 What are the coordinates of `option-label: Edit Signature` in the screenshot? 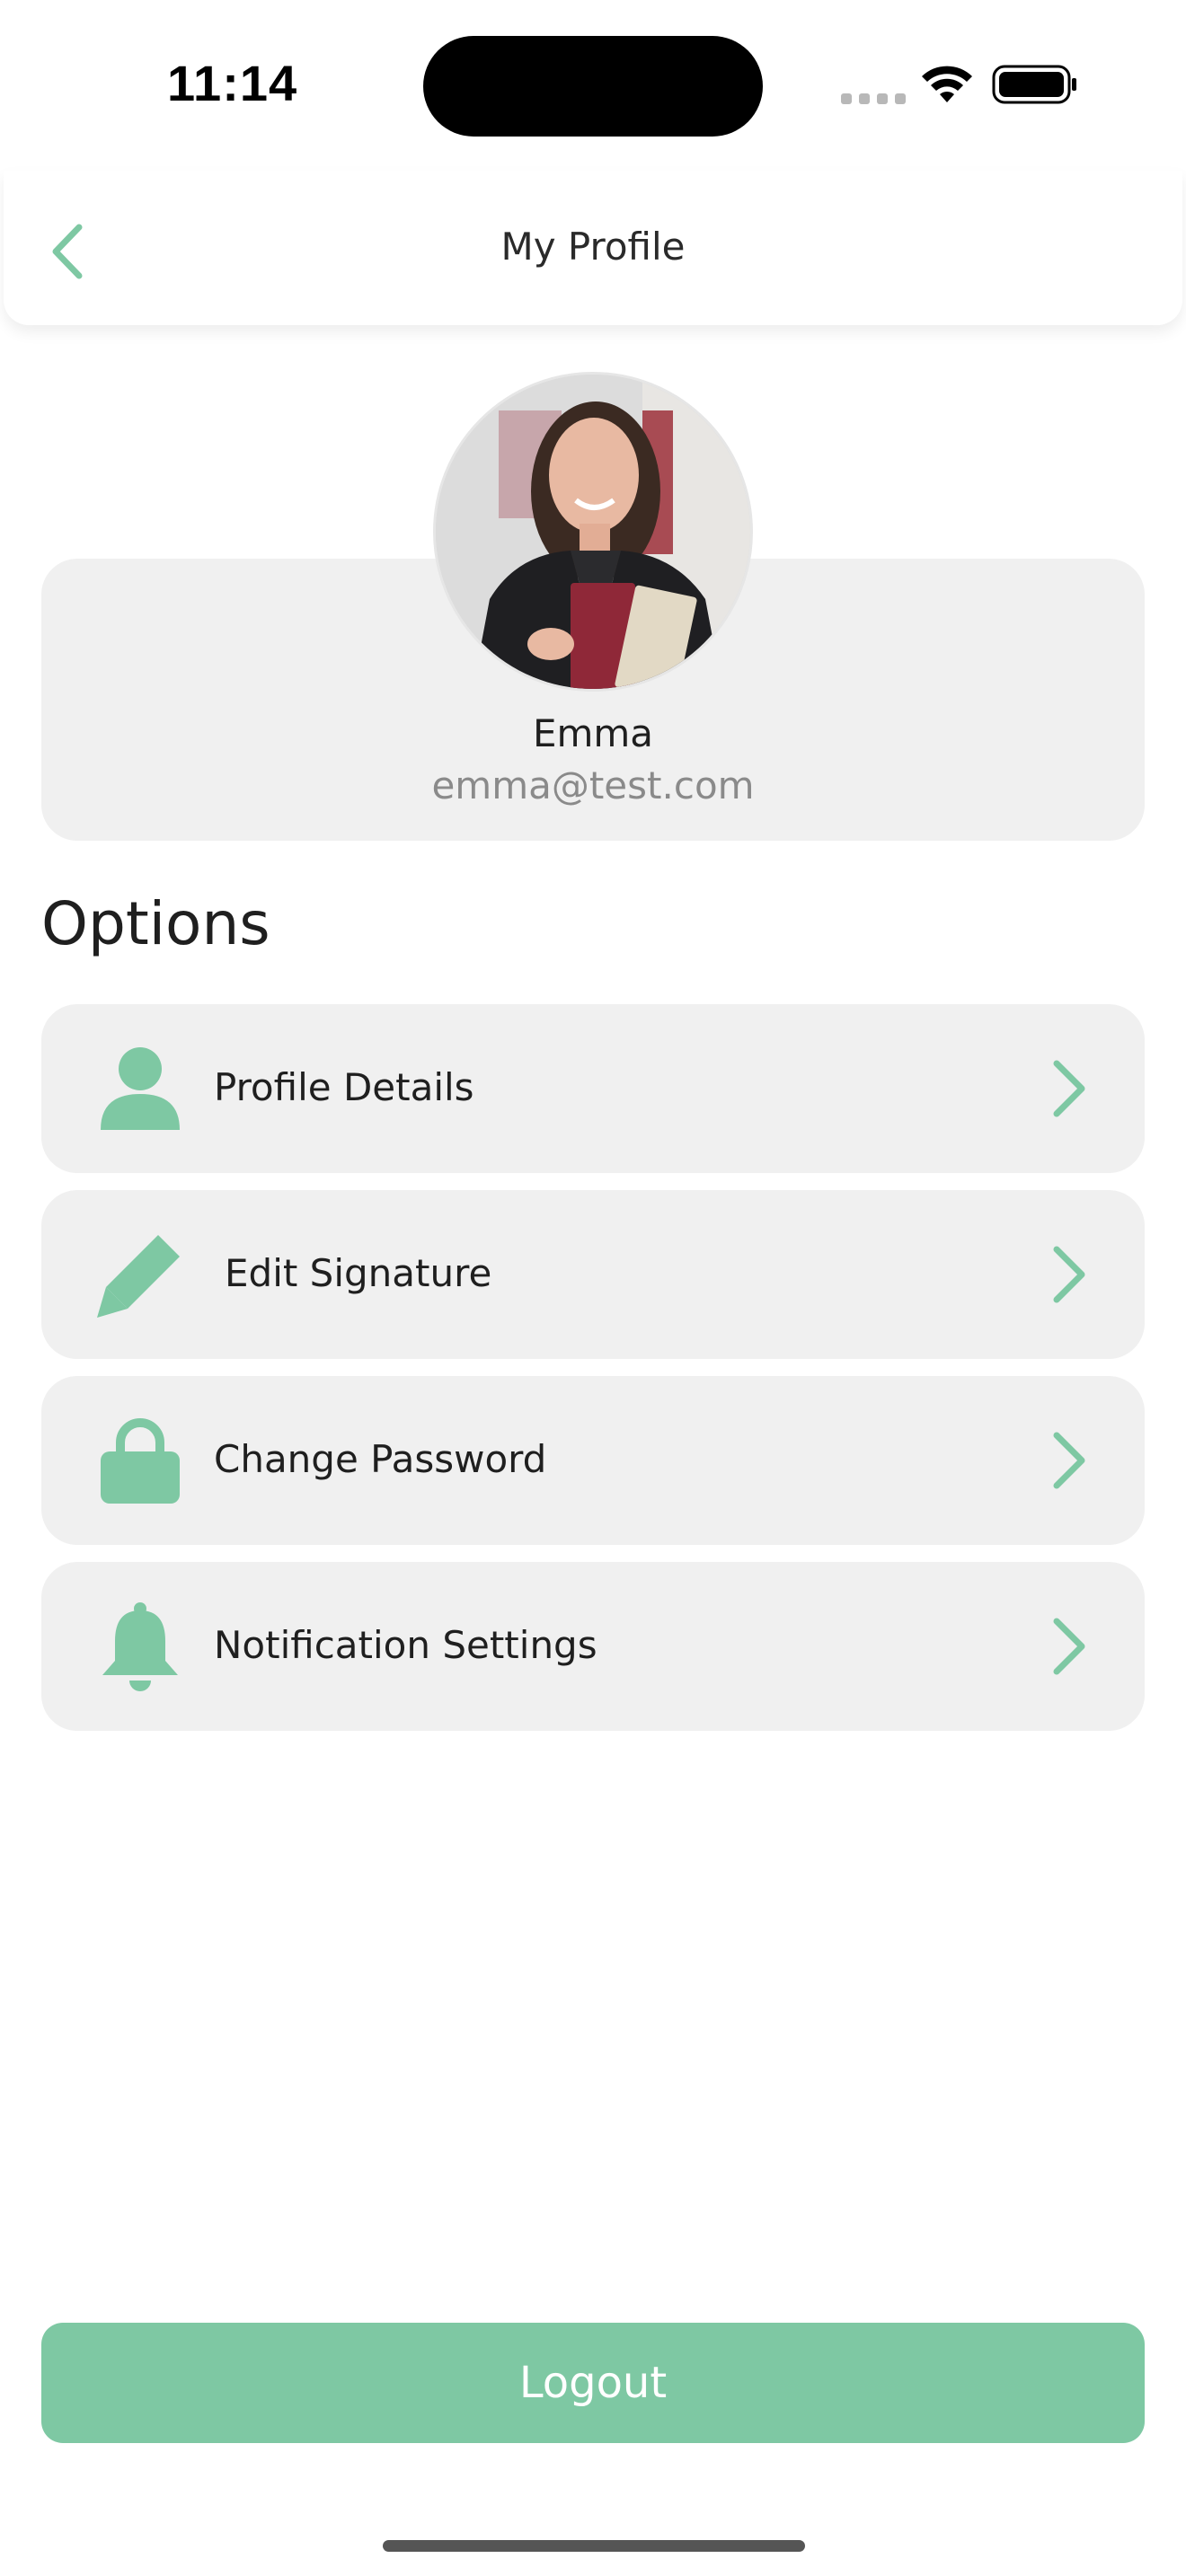 It's located at (358, 1273).